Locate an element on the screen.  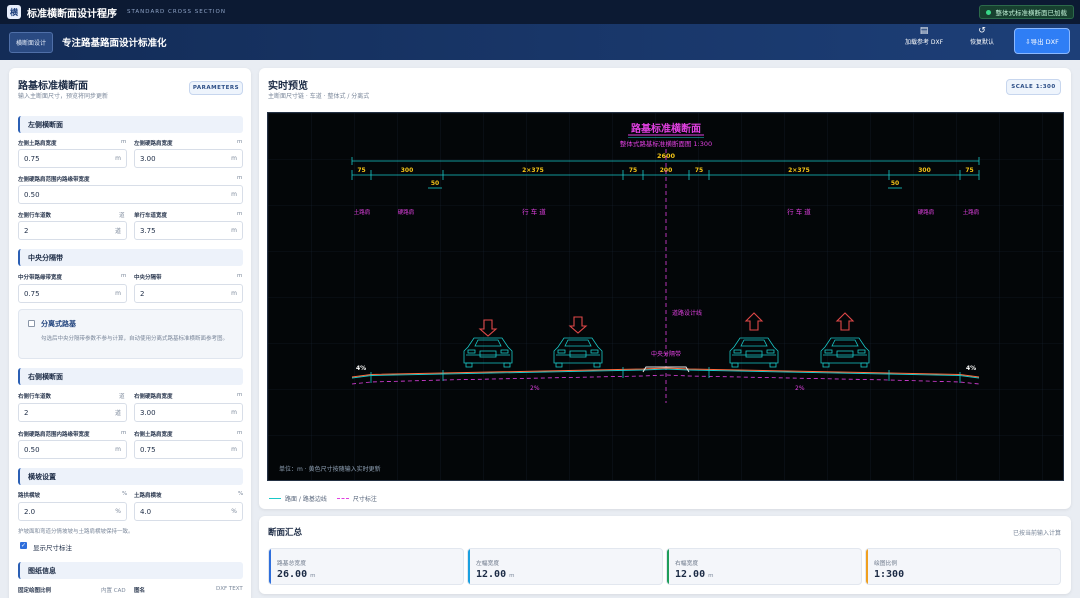
lane-width-unit: m is located at coordinates (240, 214).